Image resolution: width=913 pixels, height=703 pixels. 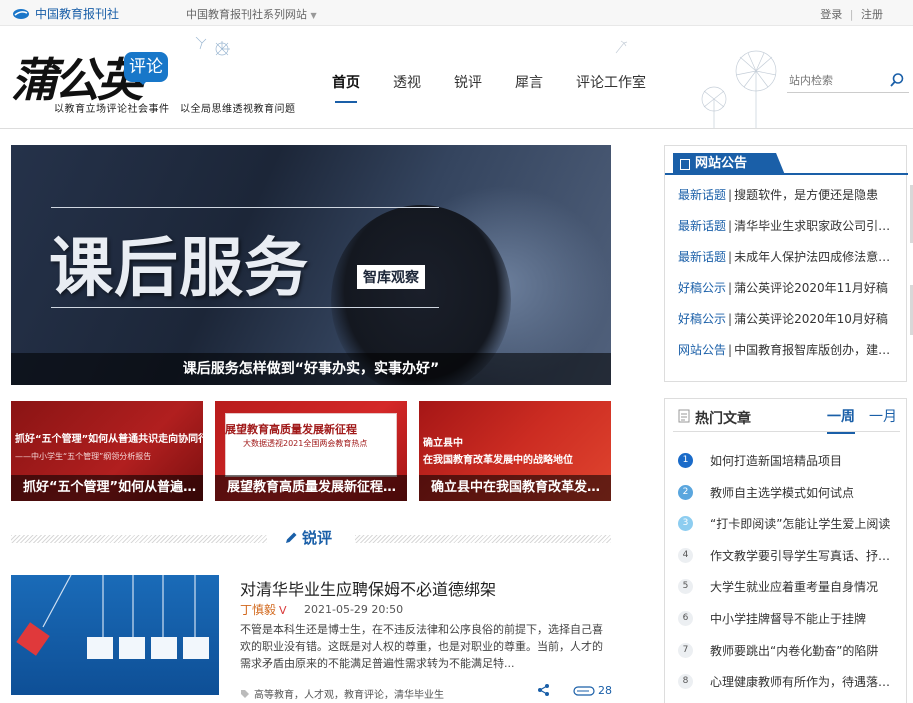 What do you see at coordinates (803, 618) in the screenshot?
I see `hot-article-title: 中小学挂牌督导不能止于挂牌` at bounding box center [803, 618].